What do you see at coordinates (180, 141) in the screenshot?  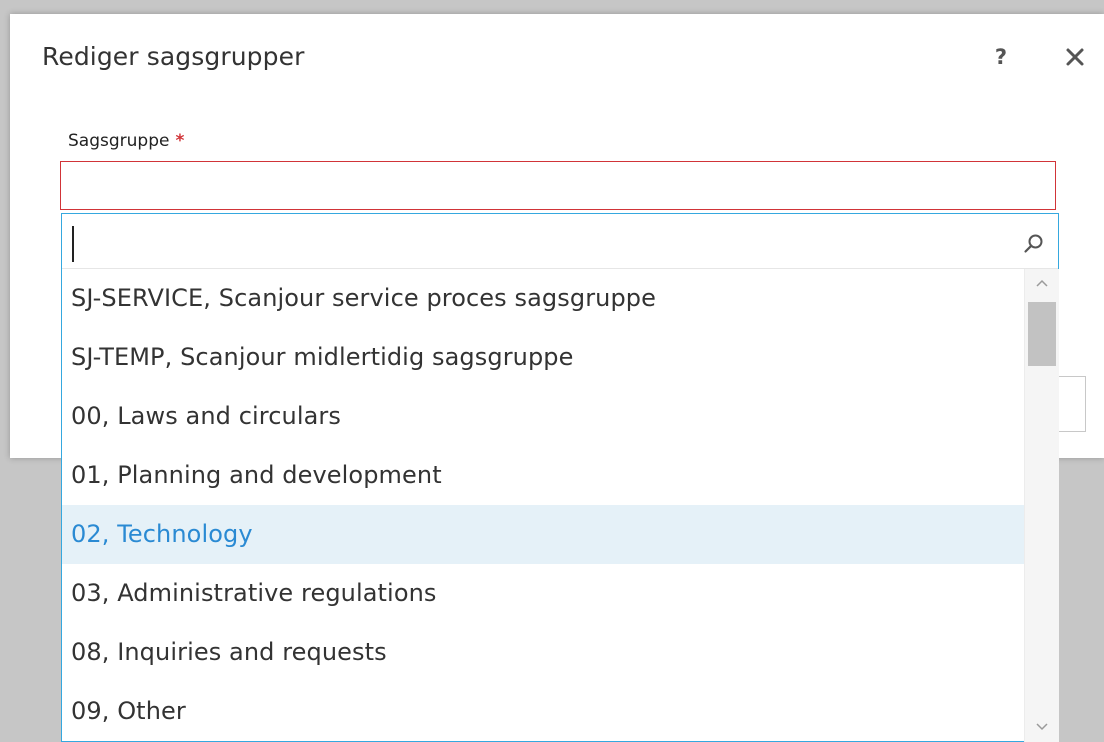 I see `required-marker: *` at bounding box center [180, 141].